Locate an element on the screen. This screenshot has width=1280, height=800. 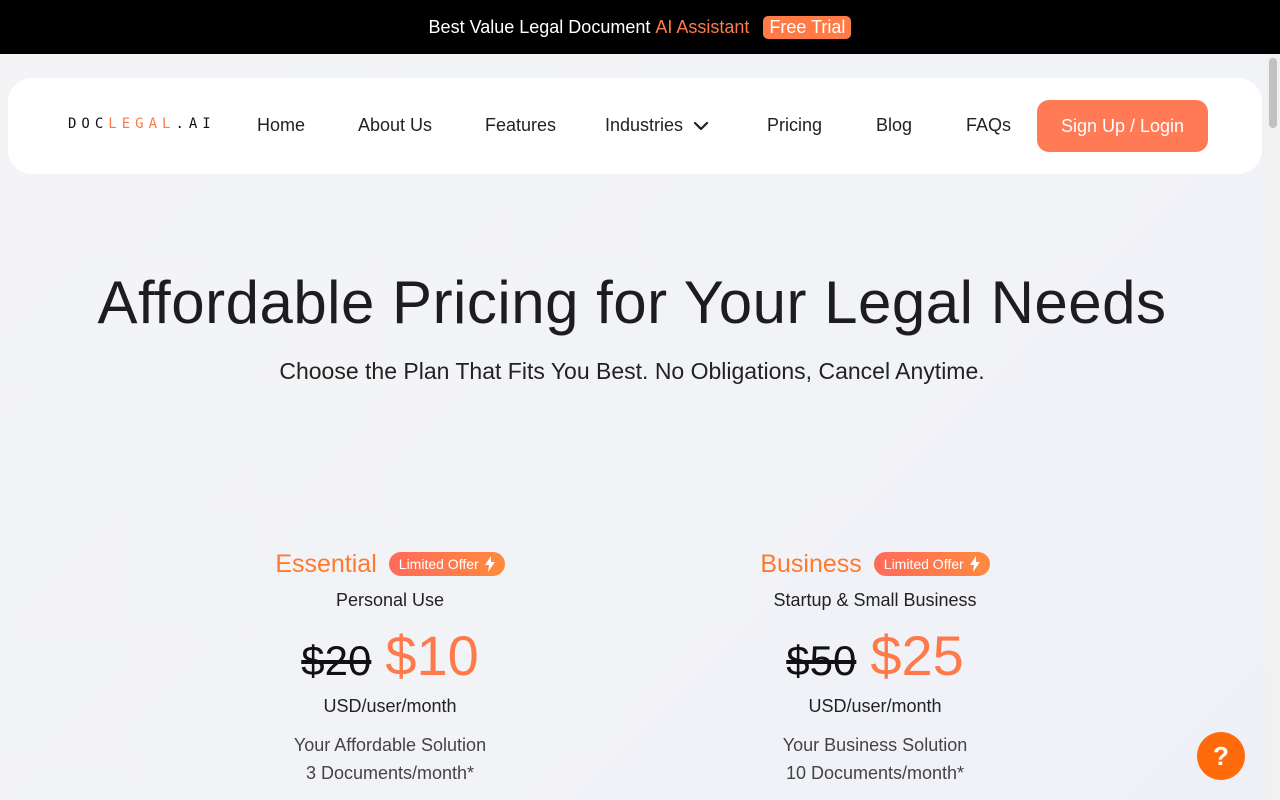
announcement-text: Best Value Legal Document is located at coordinates (539, 26).